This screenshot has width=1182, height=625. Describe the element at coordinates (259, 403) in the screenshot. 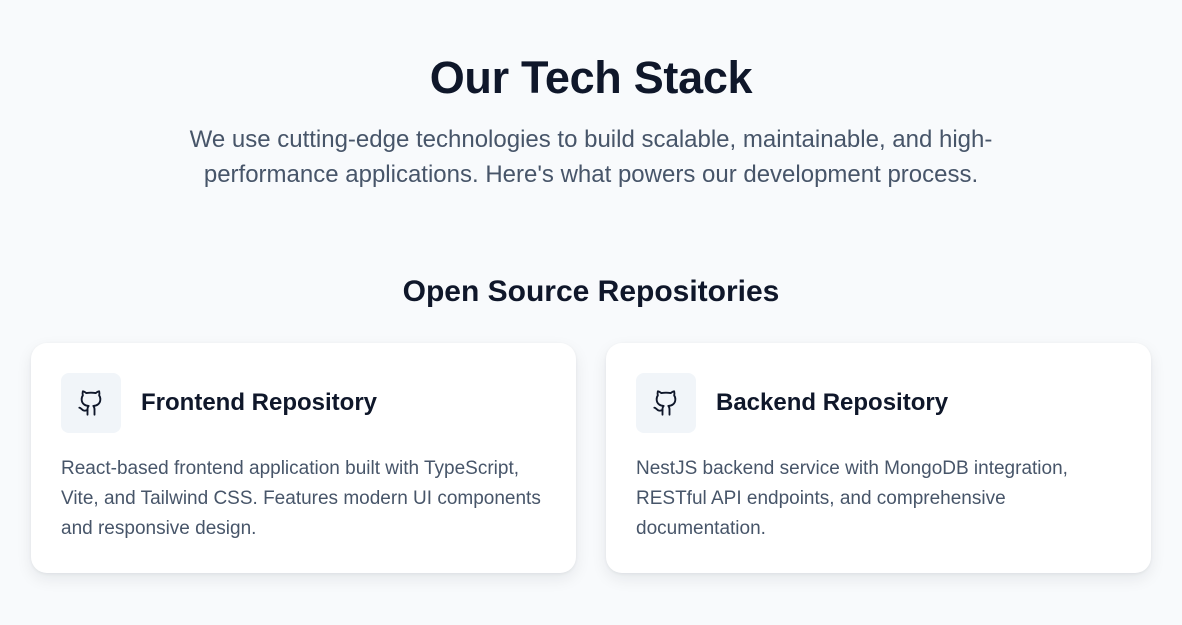

I see `card-title: Frontend Repository` at that location.